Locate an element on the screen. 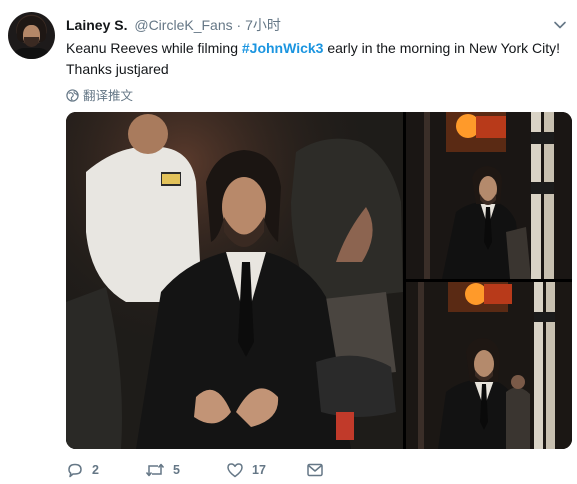  retweet-icon is located at coordinates (155, 470).